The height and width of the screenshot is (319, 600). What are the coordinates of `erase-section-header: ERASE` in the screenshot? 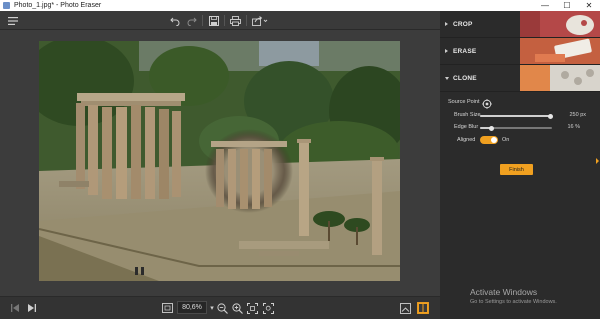 It's located at (520, 51).